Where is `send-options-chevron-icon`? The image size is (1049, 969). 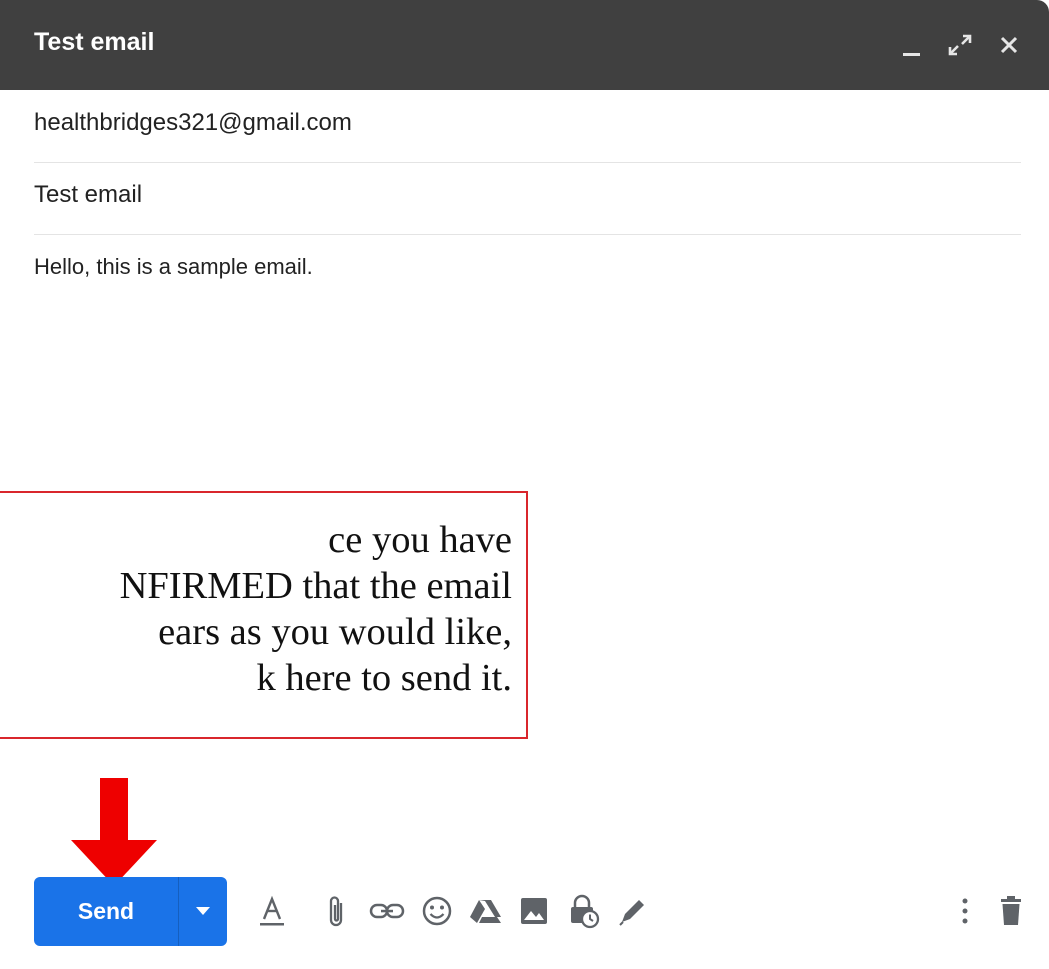
send-options-chevron-icon is located at coordinates (203, 911).